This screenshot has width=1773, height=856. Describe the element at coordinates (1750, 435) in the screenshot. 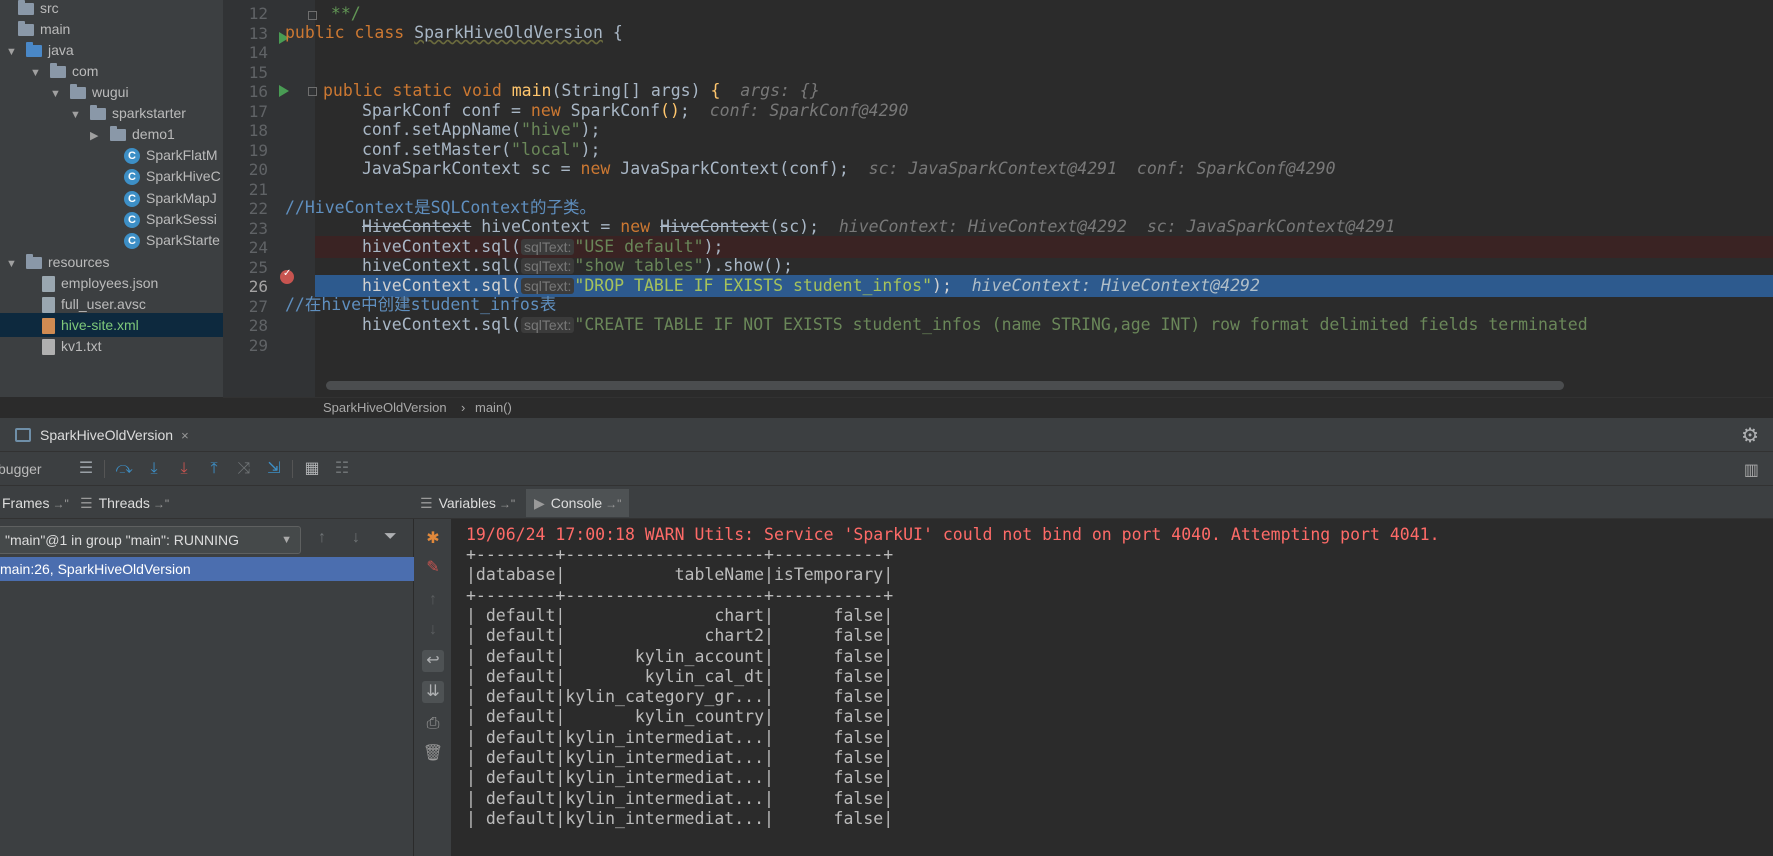

I see `gear-icon: ⚙` at that location.